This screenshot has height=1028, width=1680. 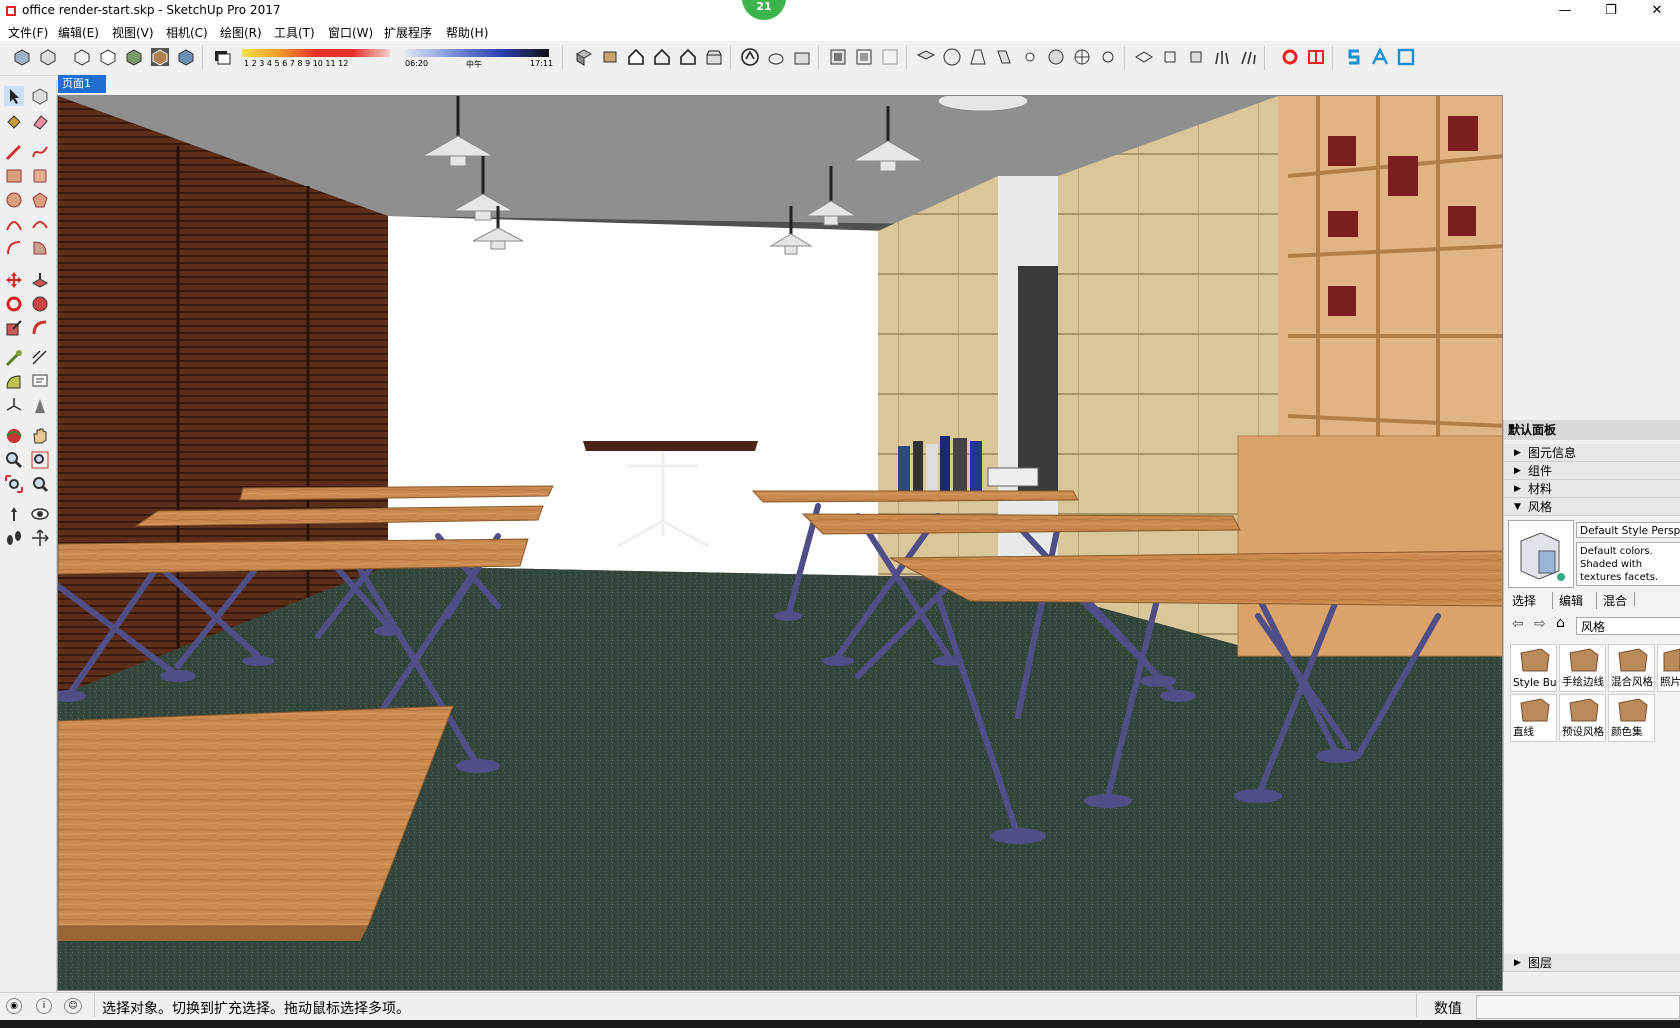 What do you see at coordinates (134, 57) in the screenshot?
I see `shaded-icon` at bounding box center [134, 57].